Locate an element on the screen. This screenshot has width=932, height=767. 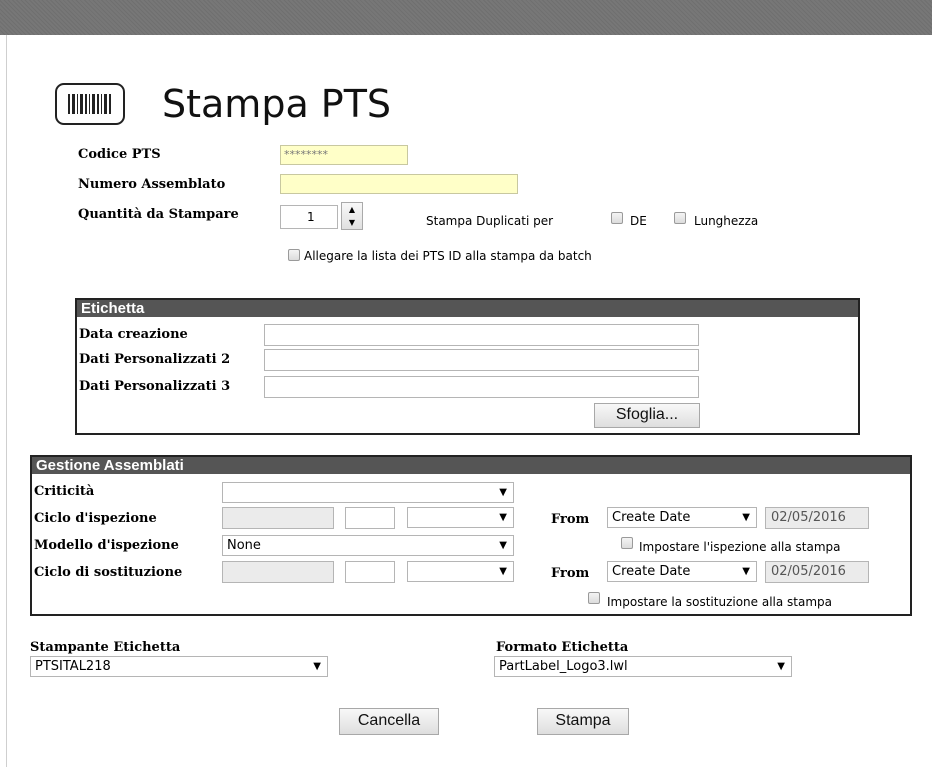
formato-select: PartLabel_Logo3.lwl ▼ is located at coordinates (643, 666).